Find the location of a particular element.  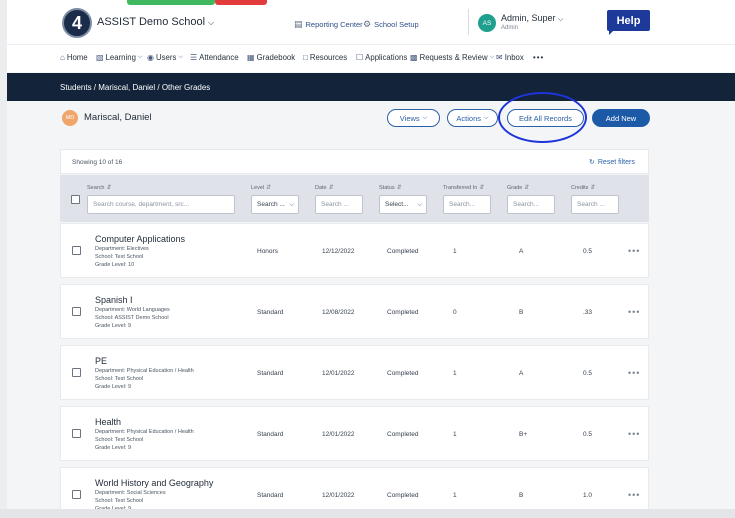

nav-item-users: ◉ Users ⌵ is located at coordinates (165, 57).